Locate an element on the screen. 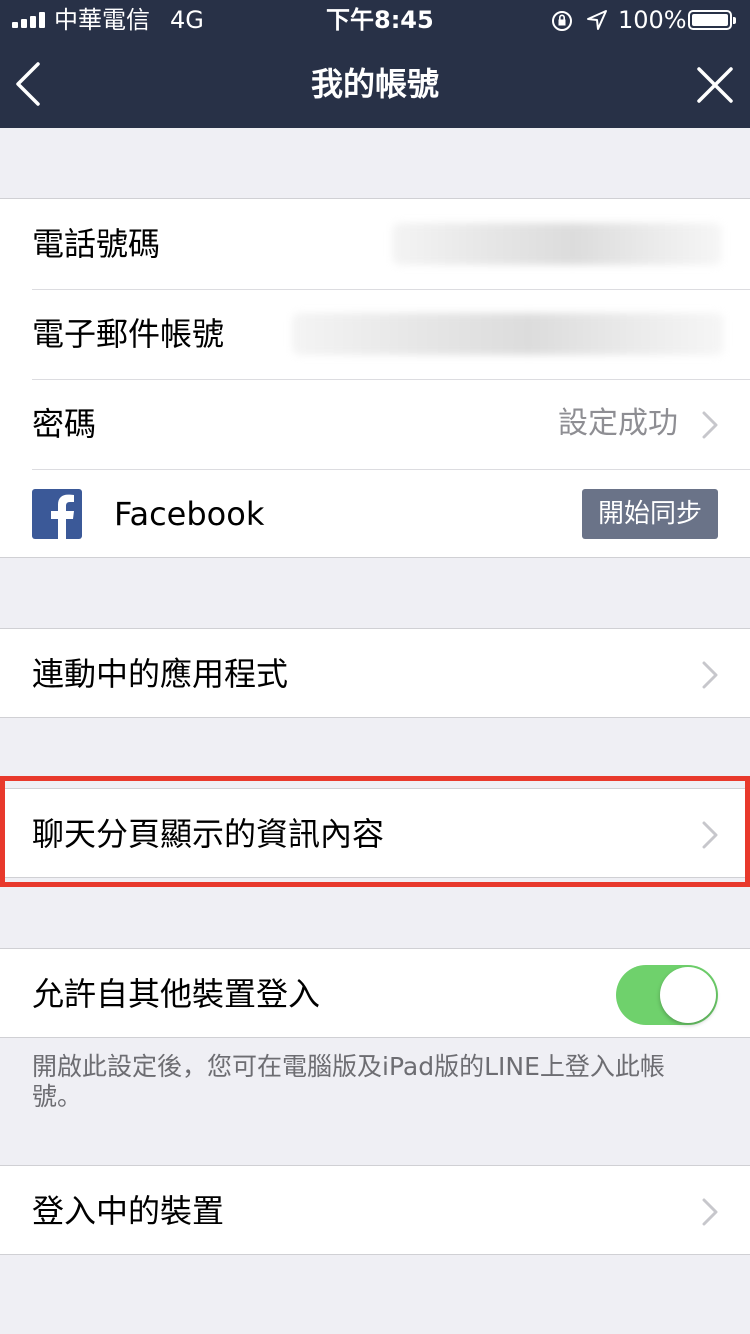  linked-apps-group: 連動中的應用程式 is located at coordinates (375, 673).